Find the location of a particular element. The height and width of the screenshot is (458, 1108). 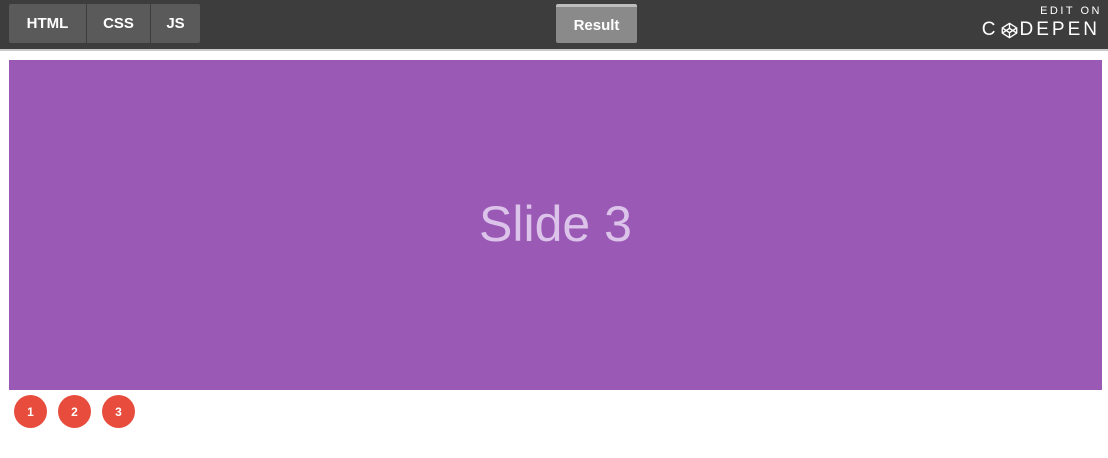

edit-on-codepen-link: EDIT ON C DEPEN is located at coordinates (1040, 23).